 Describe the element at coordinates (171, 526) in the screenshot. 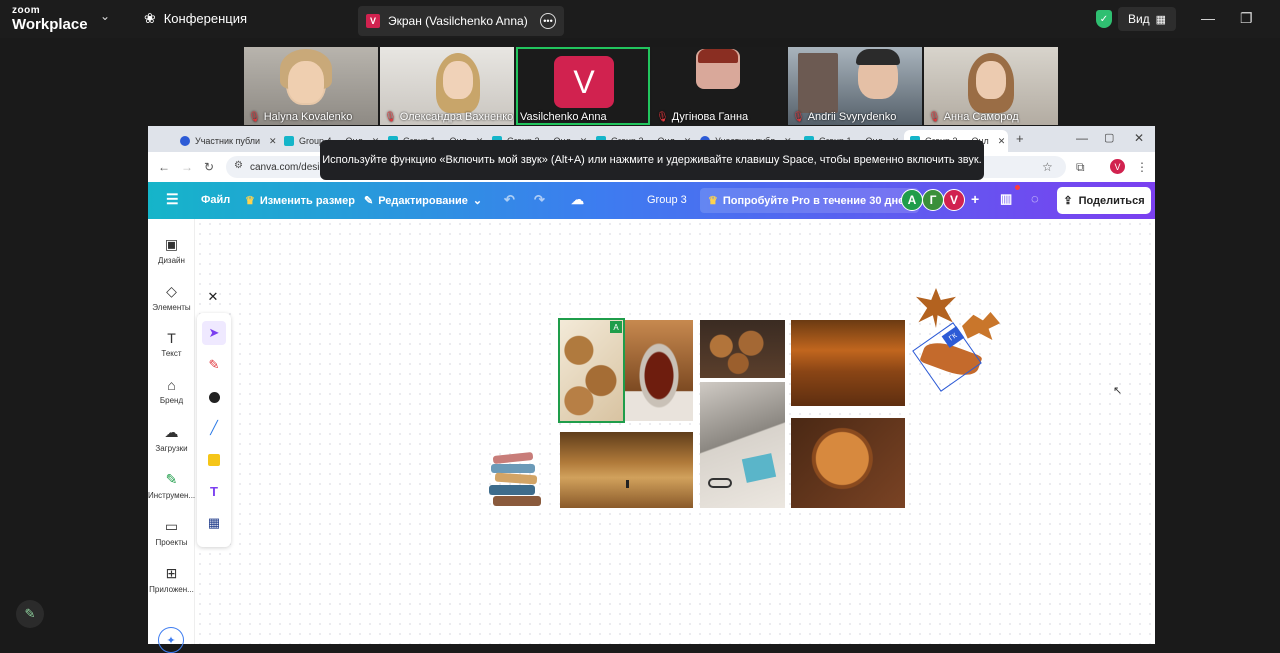

I see `projects-icon: ▭` at that location.